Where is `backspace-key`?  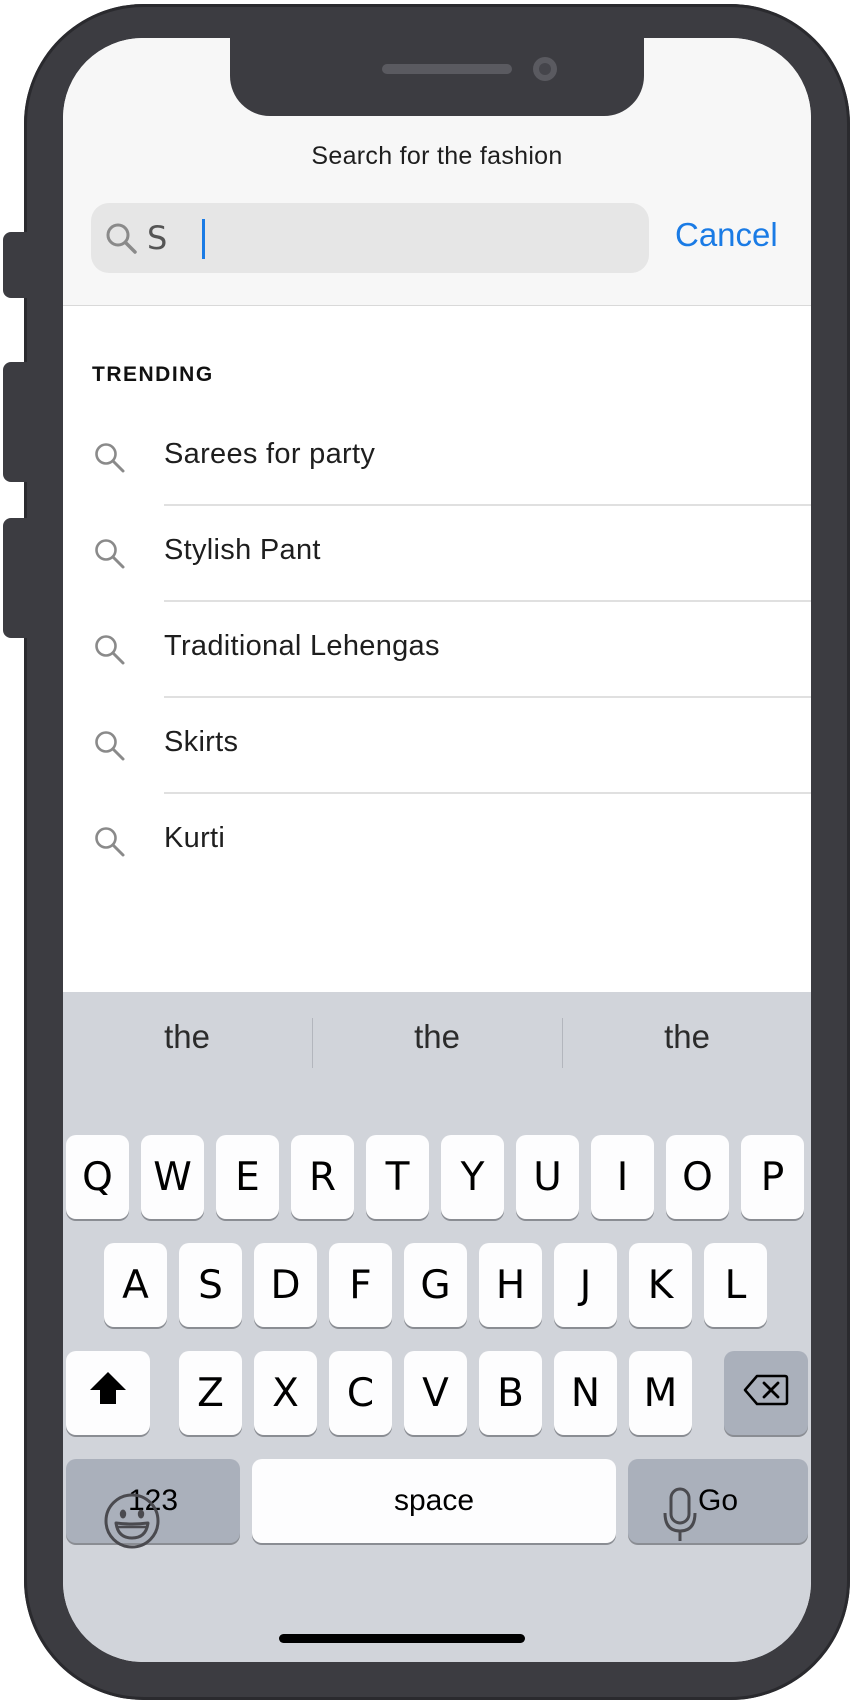 backspace-key is located at coordinates (766, 1393).